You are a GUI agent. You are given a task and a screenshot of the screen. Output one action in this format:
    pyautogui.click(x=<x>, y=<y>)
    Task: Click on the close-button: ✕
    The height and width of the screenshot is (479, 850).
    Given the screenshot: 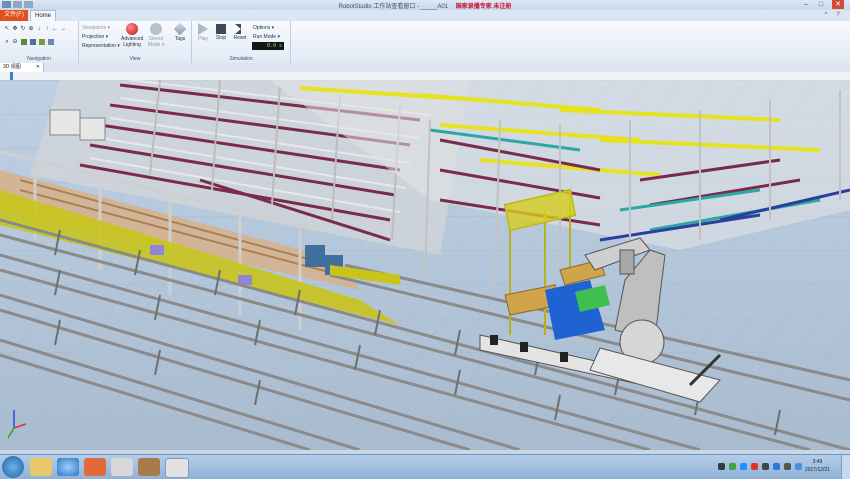 What is the action you would take?
    pyautogui.click(x=838, y=4)
    